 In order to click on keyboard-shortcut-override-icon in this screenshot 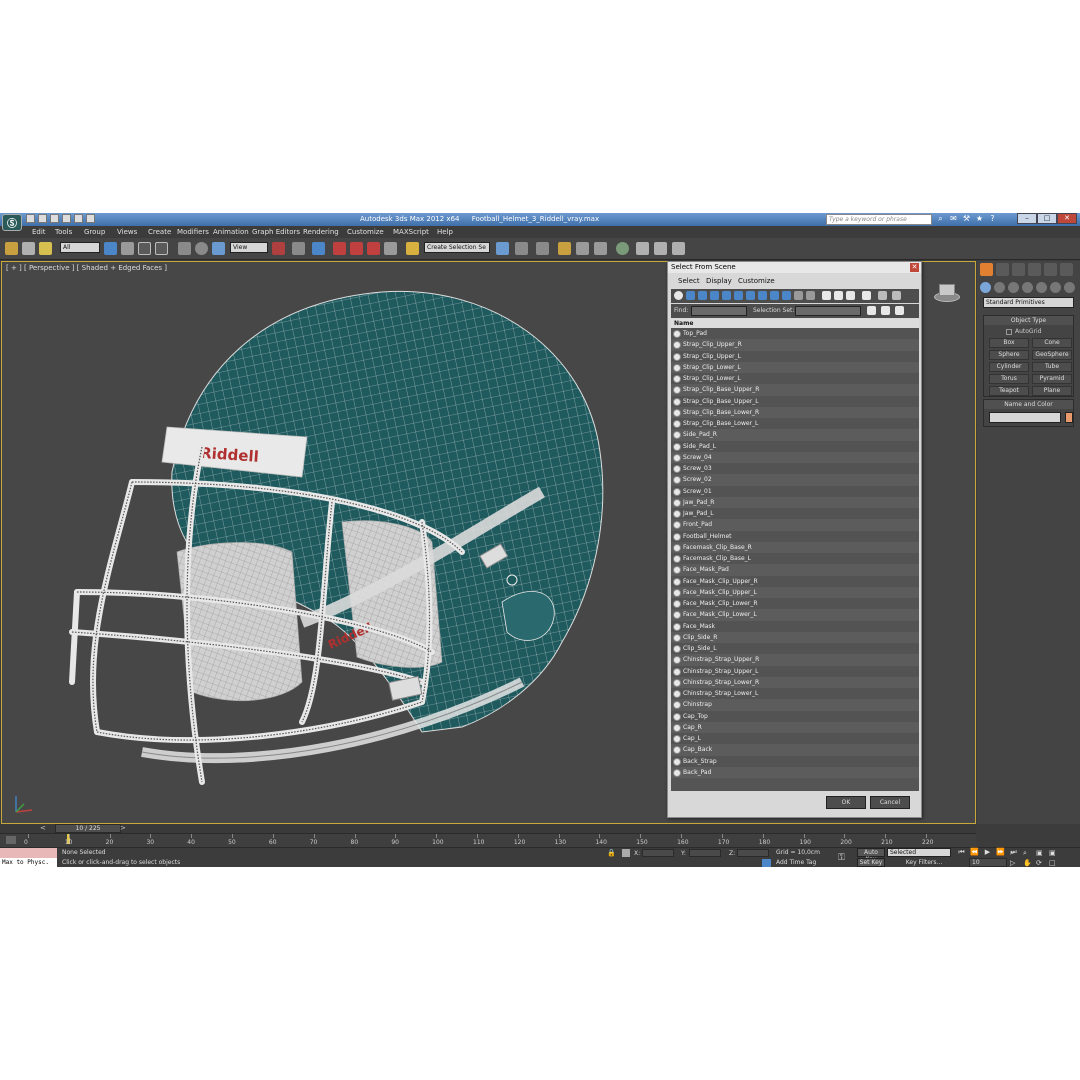, I will do `click(318, 248)`.